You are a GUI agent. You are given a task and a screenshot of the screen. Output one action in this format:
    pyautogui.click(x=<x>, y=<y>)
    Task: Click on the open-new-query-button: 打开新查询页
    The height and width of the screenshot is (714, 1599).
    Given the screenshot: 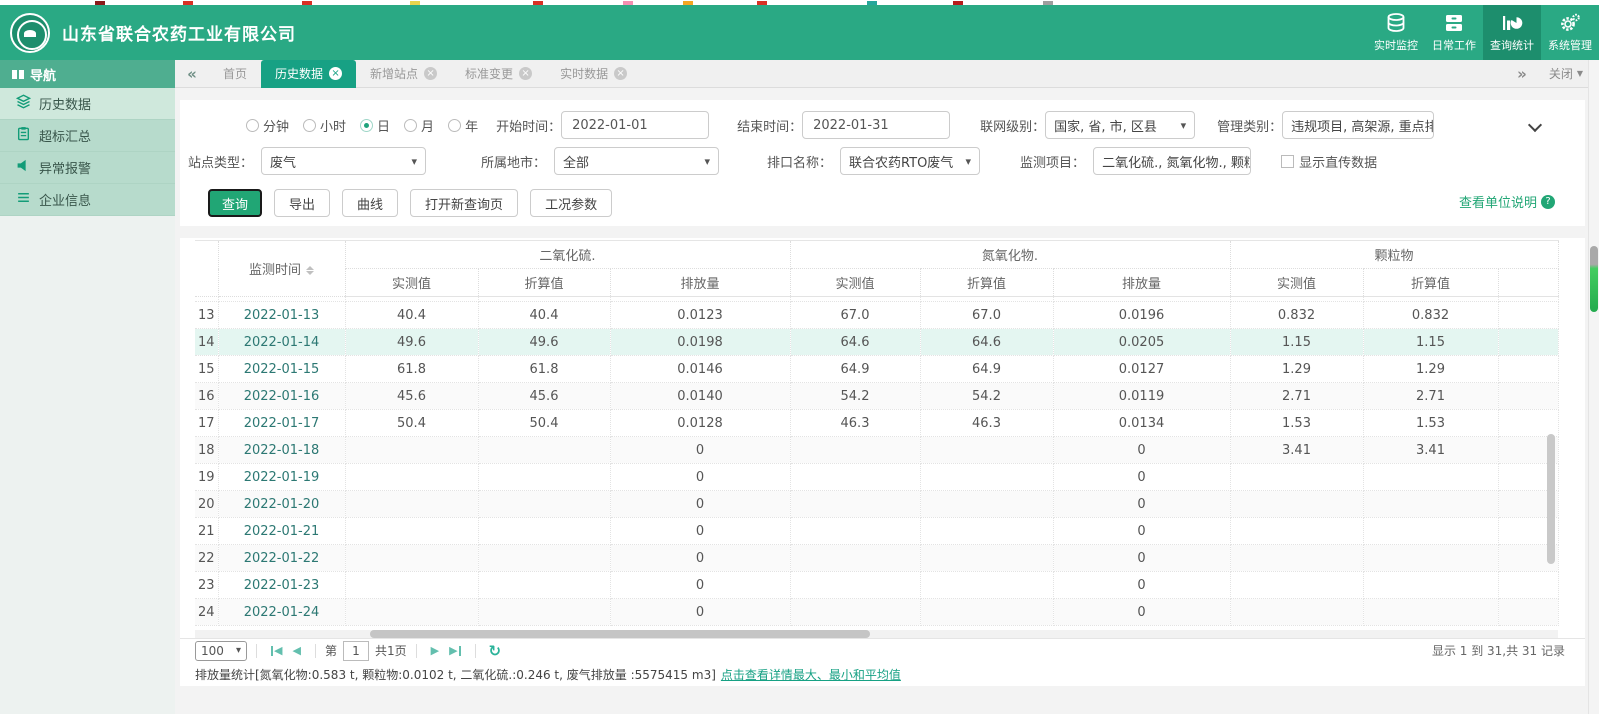 What is the action you would take?
    pyautogui.click(x=464, y=203)
    